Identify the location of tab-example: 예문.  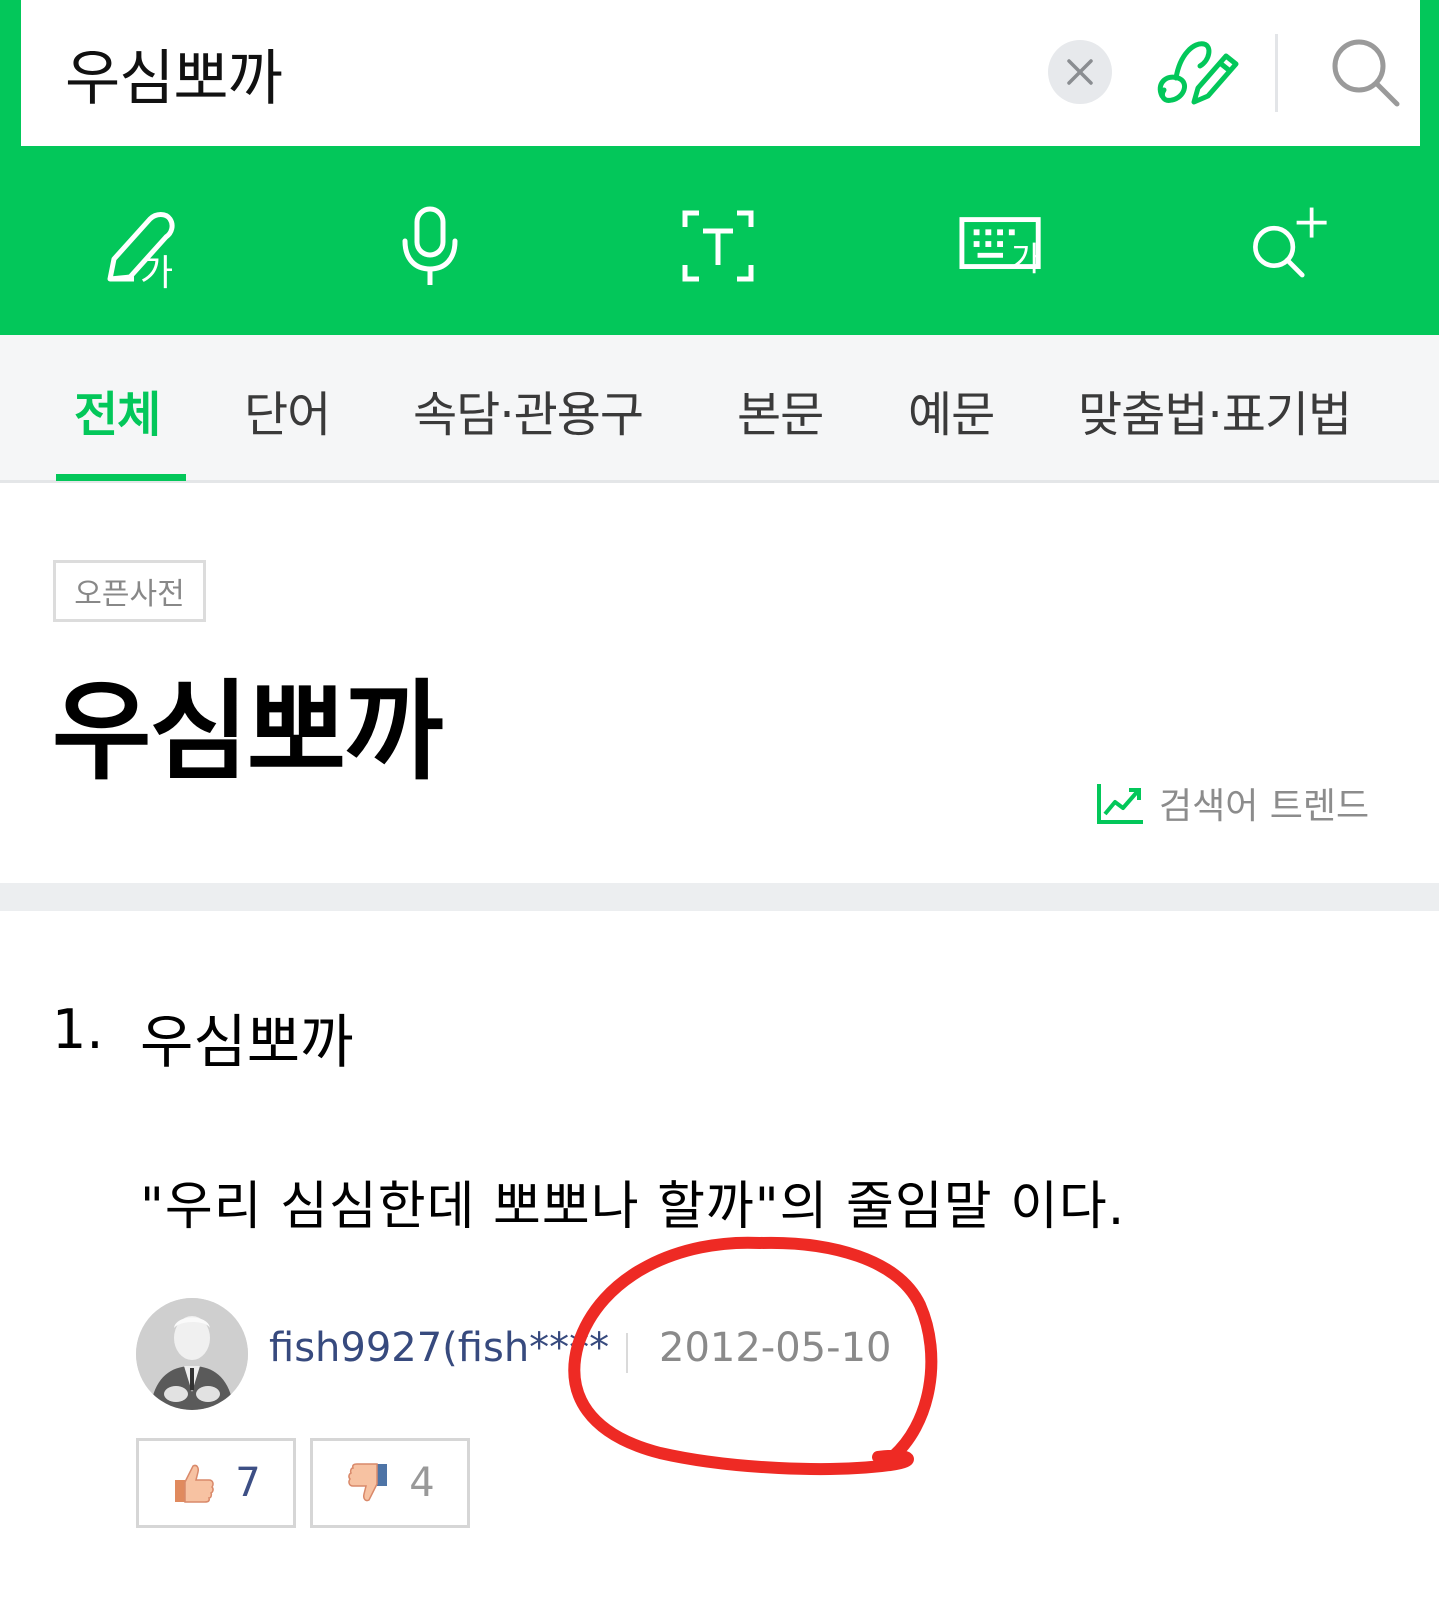
(951, 410).